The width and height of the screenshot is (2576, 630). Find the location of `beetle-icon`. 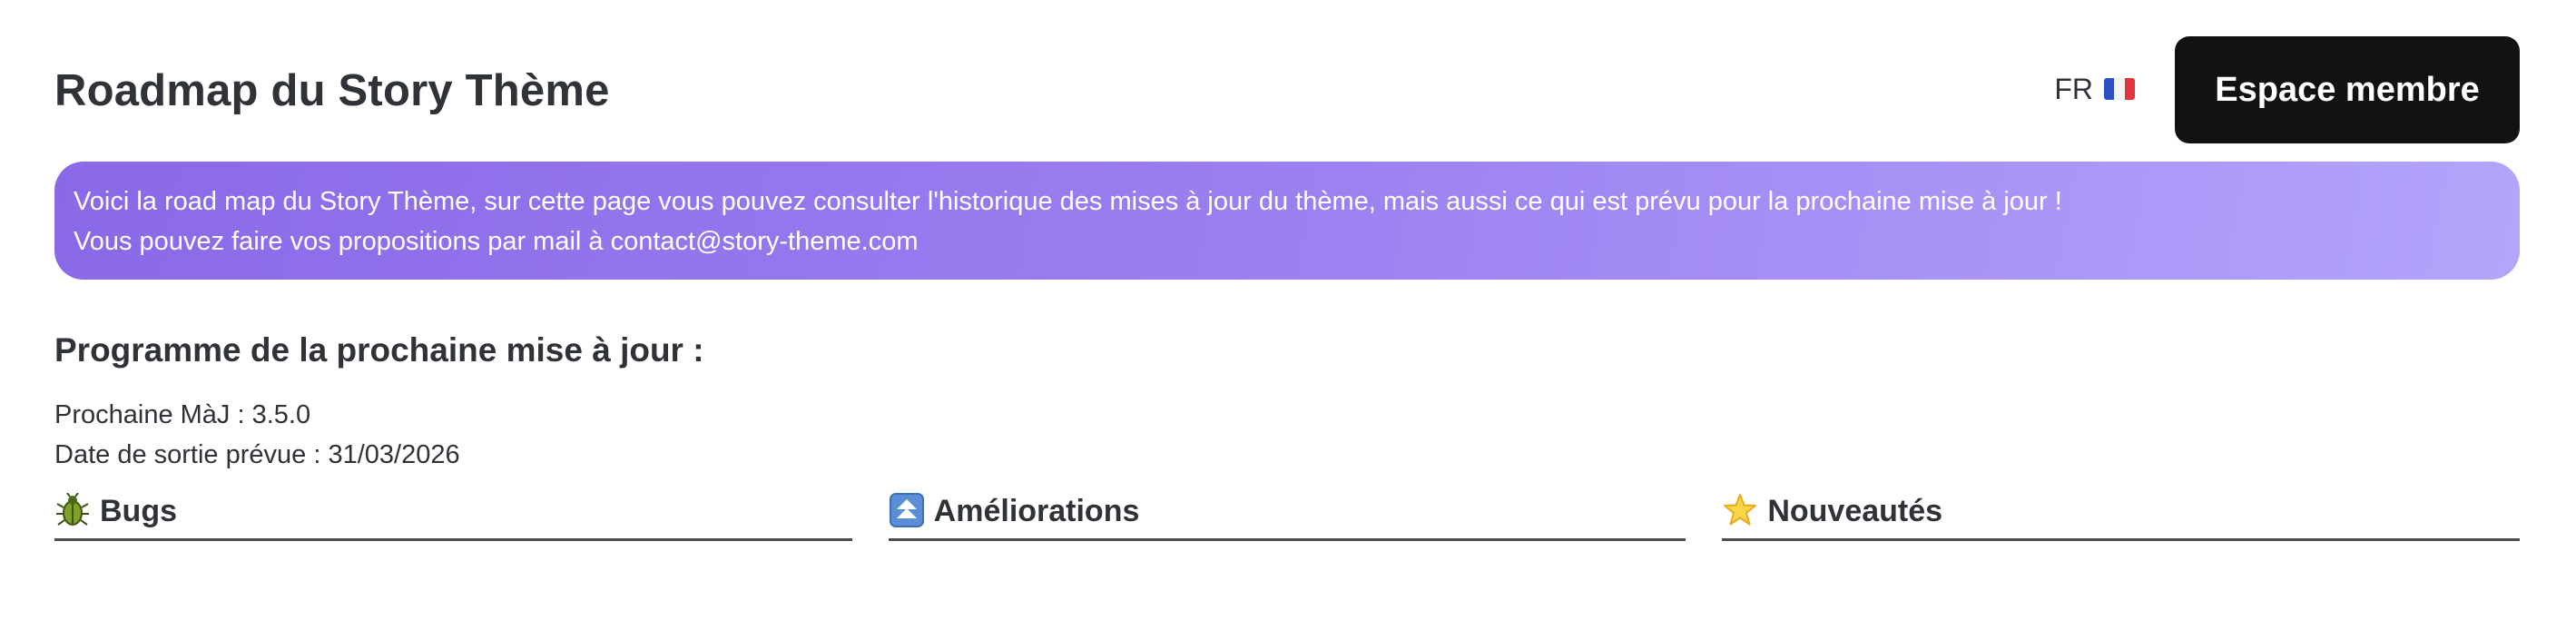

beetle-icon is located at coordinates (72, 510).